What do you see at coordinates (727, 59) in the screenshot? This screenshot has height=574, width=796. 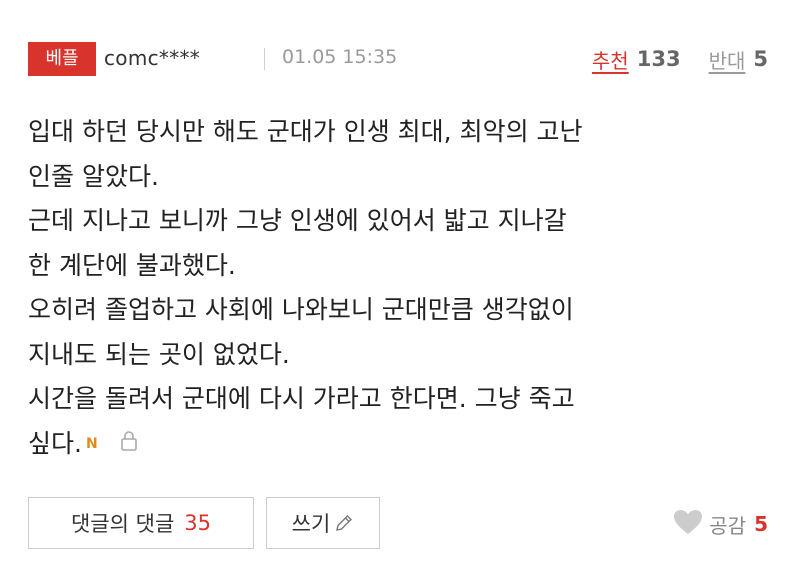 I see `downvote-button: 반대` at bounding box center [727, 59].